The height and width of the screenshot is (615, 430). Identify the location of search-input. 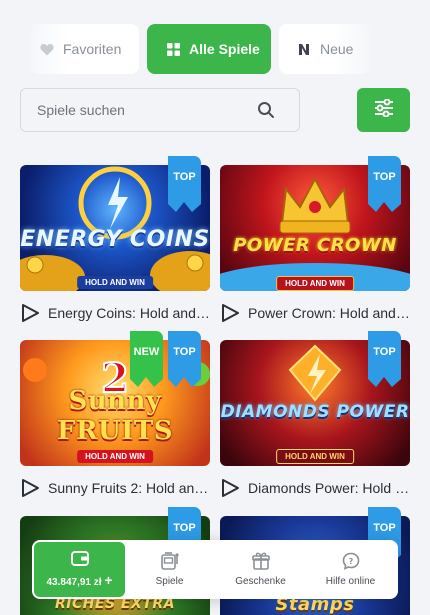
(131, 110).